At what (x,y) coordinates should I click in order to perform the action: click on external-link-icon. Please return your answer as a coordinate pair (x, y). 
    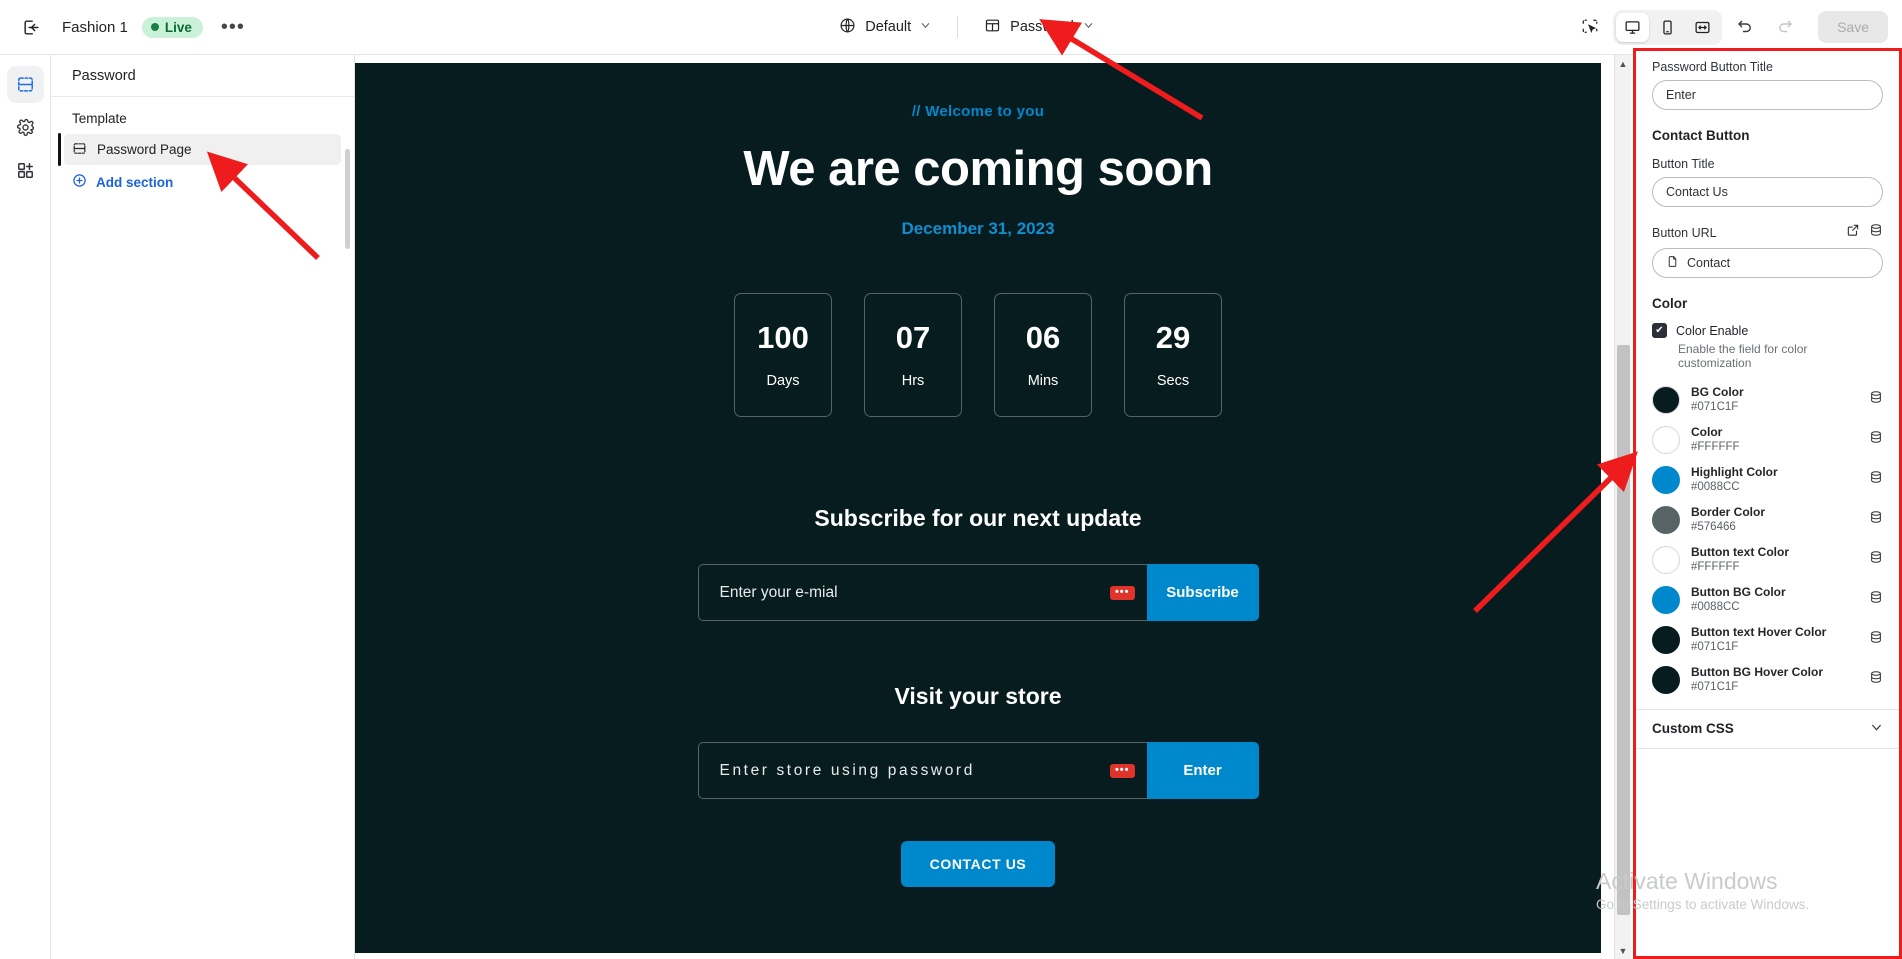
    Looking at the image, I should click on (1853, 232).